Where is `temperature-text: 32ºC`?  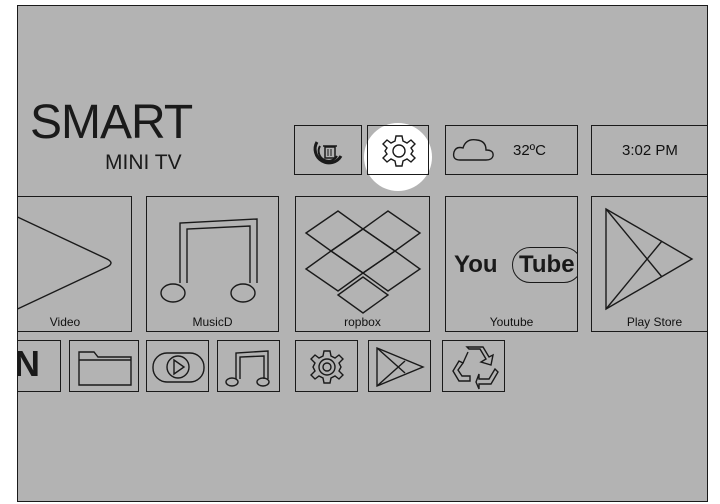
temperature-text: 32ºC is located at coordinates (529, 150).